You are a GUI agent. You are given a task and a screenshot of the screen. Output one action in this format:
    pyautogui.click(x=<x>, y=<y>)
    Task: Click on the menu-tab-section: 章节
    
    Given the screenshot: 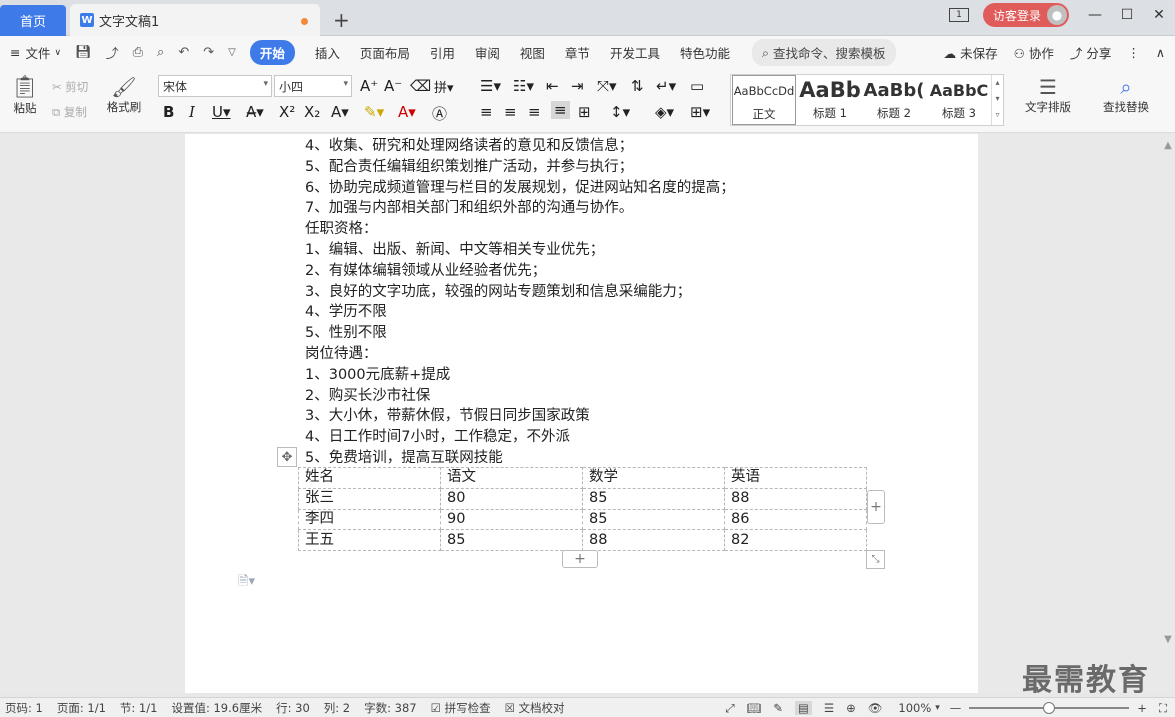 What is the action you would take?
    pyautogui.click(x=577, y=52)
    